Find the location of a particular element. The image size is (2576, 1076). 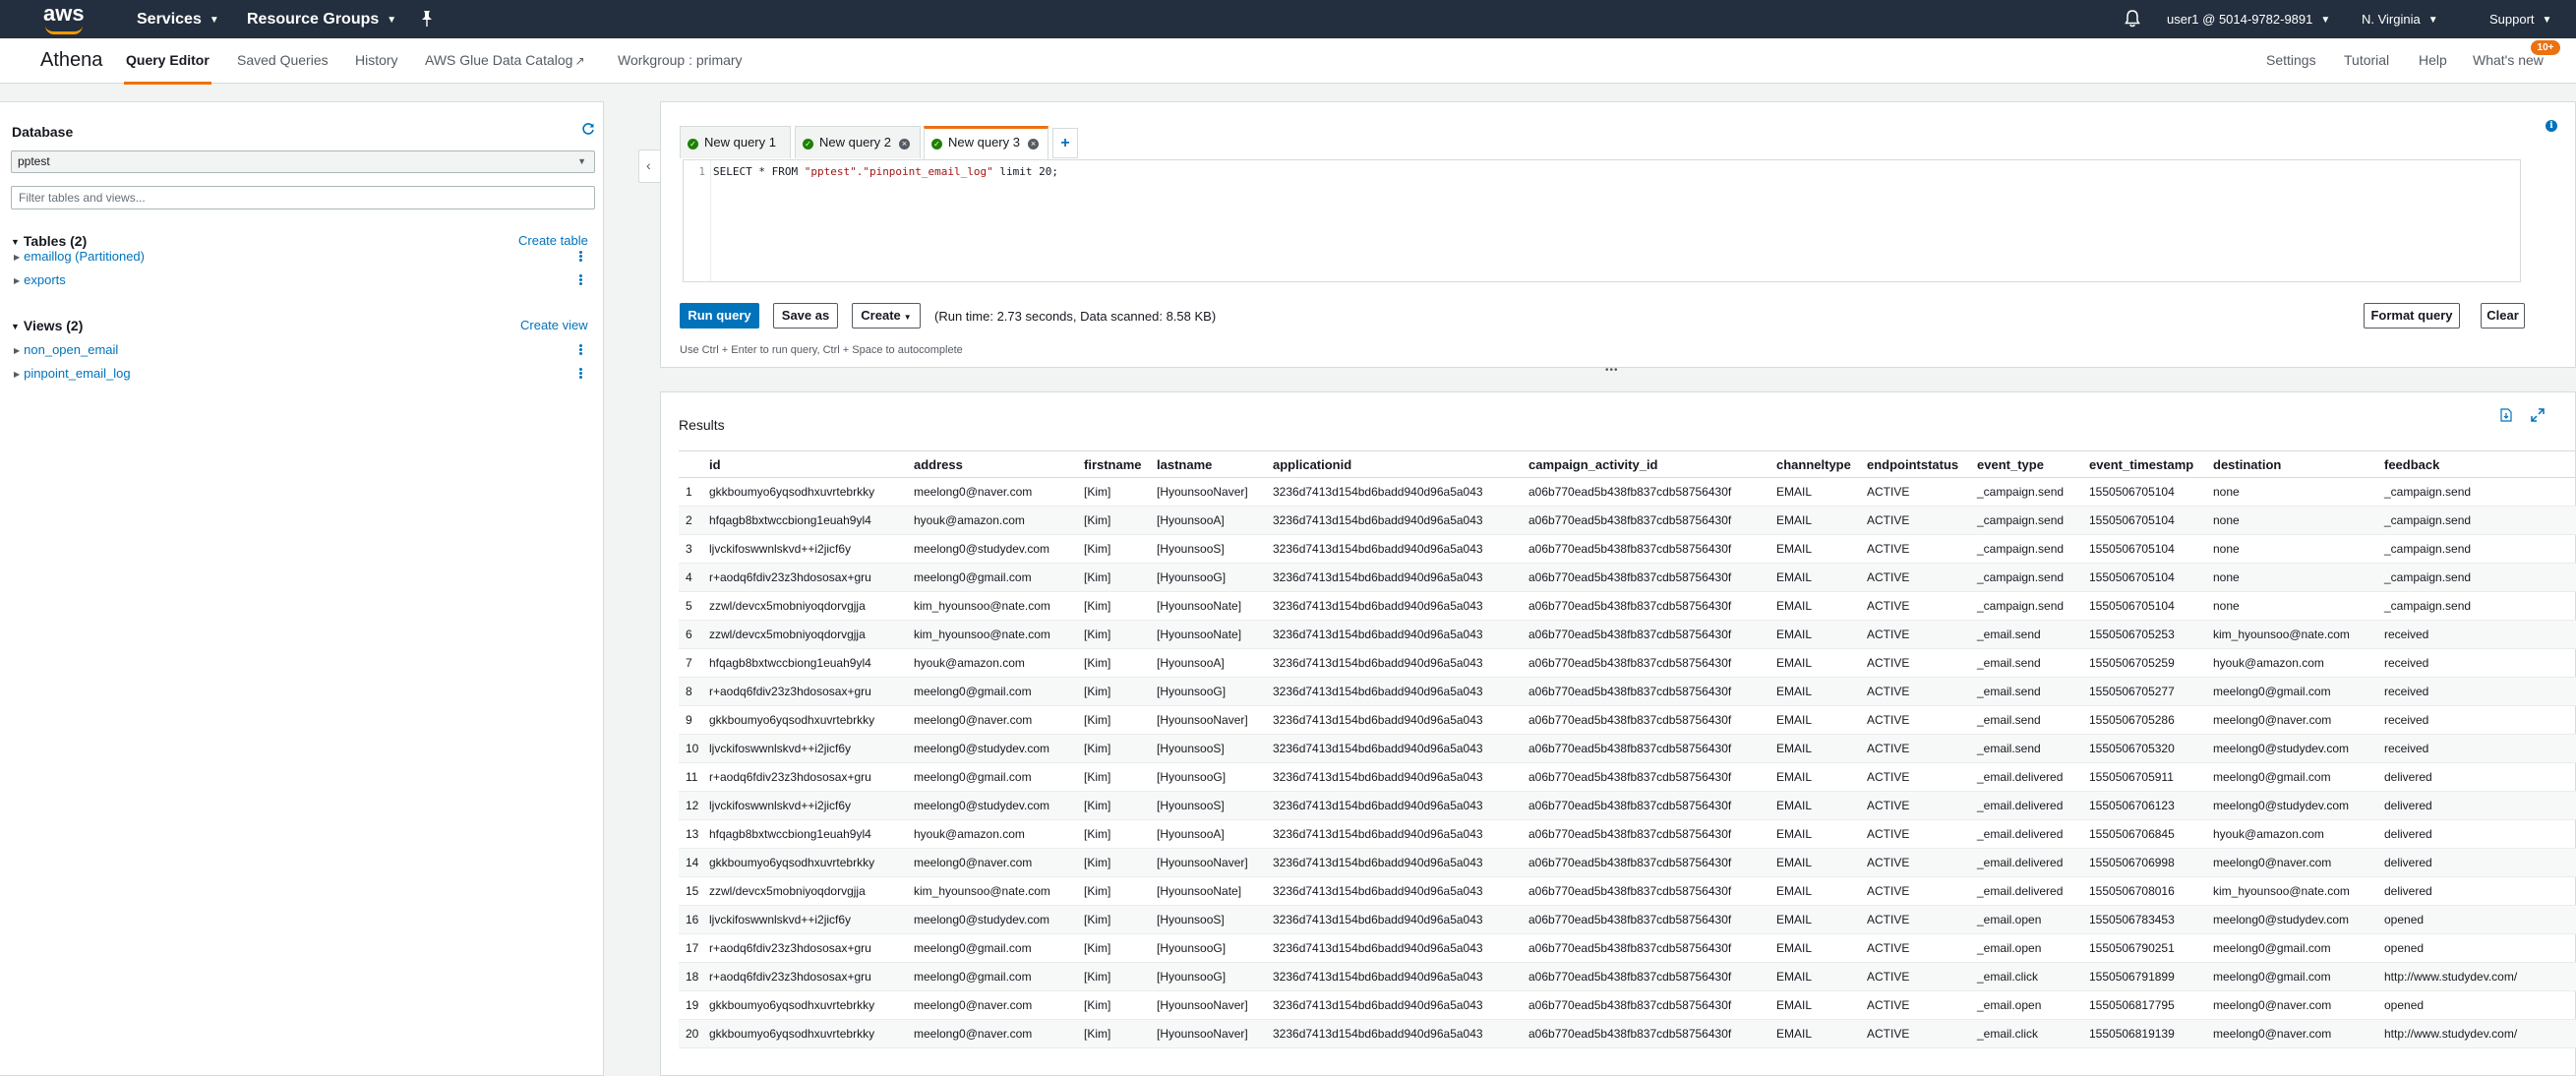

create-table-link: Create table is located at coordinates (553, 240).